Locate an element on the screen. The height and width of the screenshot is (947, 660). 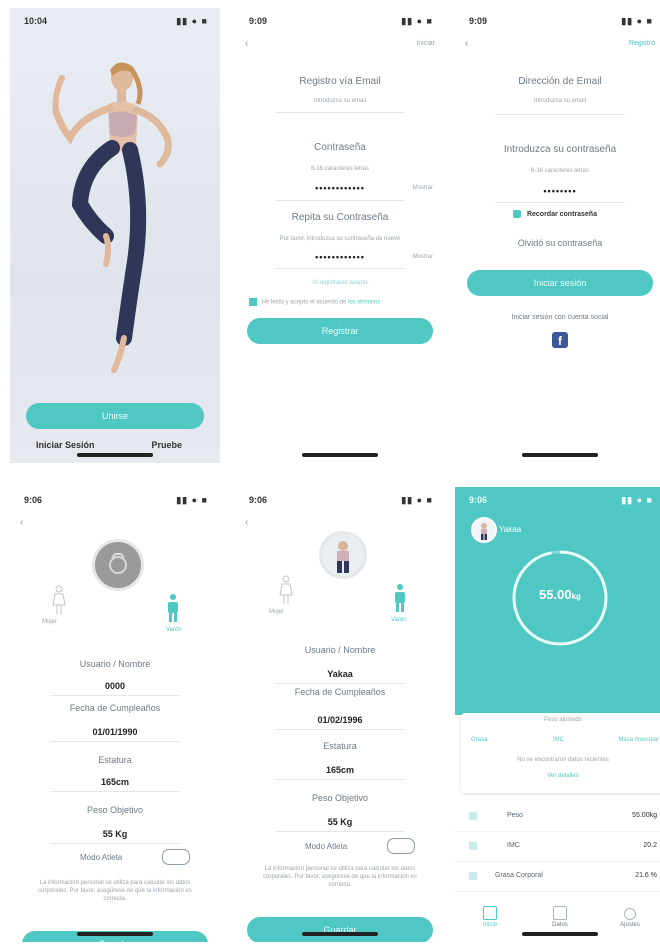
metric-label: Peso is located at coordinates (515, 815).